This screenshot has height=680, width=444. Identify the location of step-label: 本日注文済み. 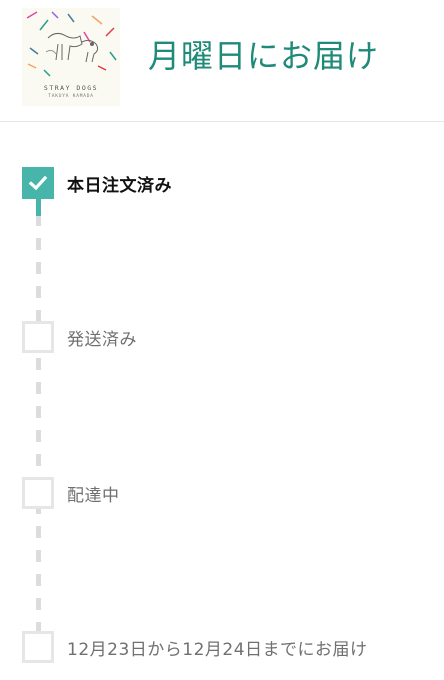
(119, 185).